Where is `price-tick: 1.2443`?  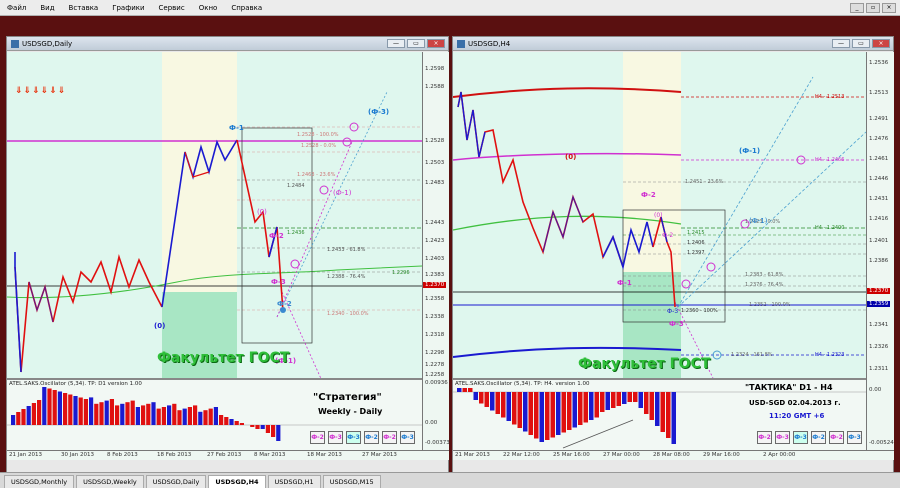 price-tick: 1.2443 is located at coordinates (435, 223).